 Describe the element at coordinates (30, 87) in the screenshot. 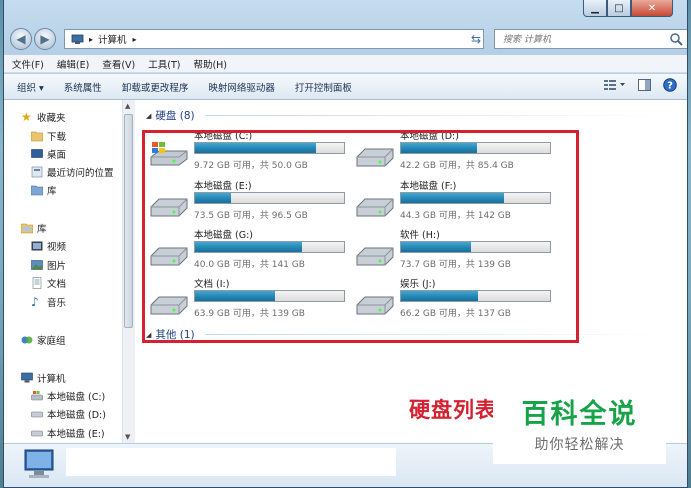

I see `organize-button: 组织 ▾` at that location.